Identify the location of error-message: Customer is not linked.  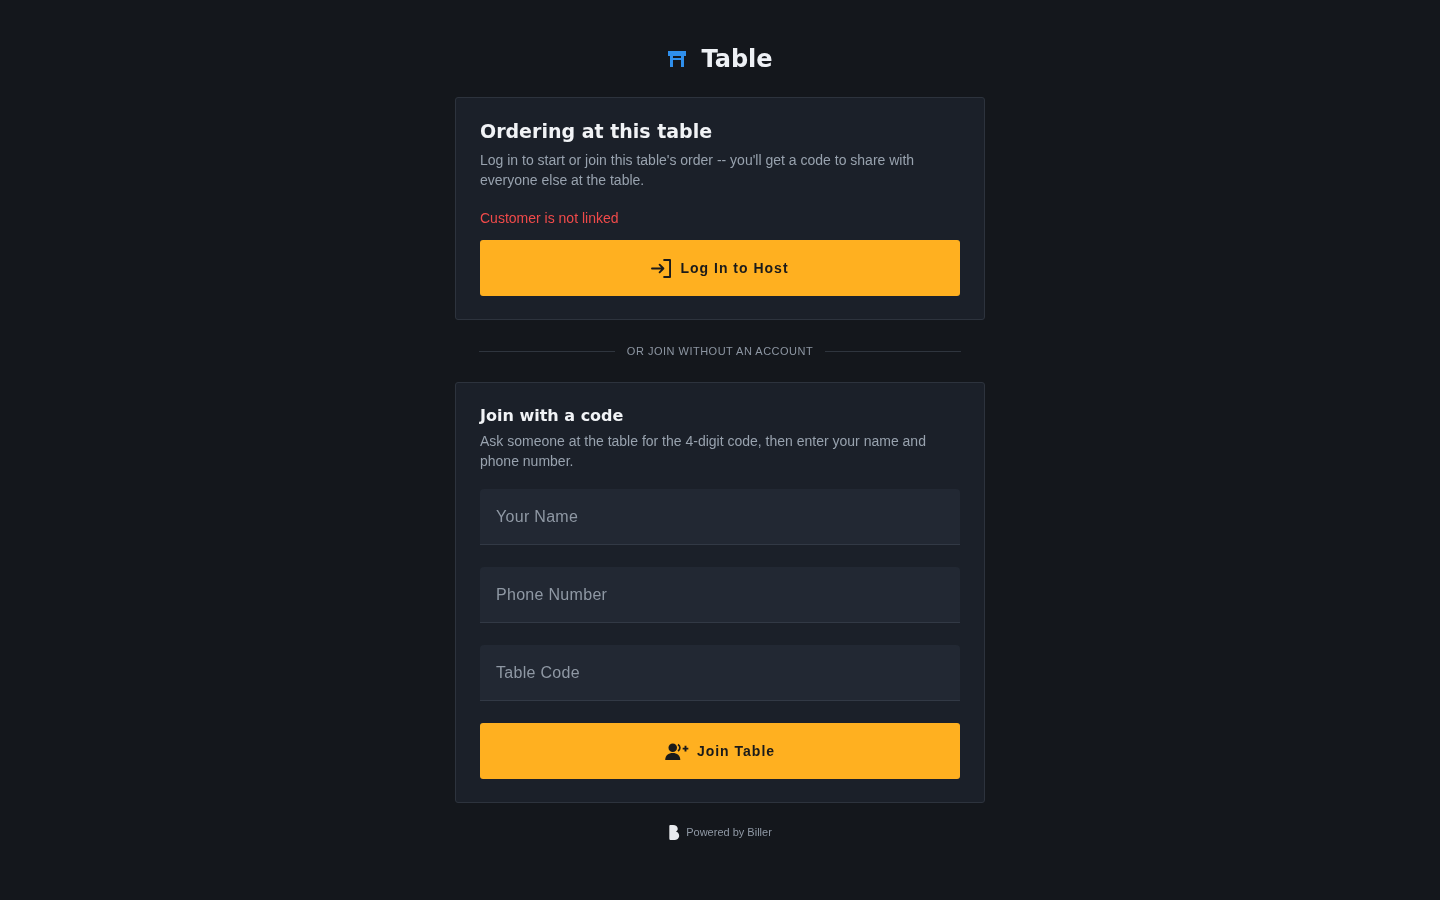
(550, 218).